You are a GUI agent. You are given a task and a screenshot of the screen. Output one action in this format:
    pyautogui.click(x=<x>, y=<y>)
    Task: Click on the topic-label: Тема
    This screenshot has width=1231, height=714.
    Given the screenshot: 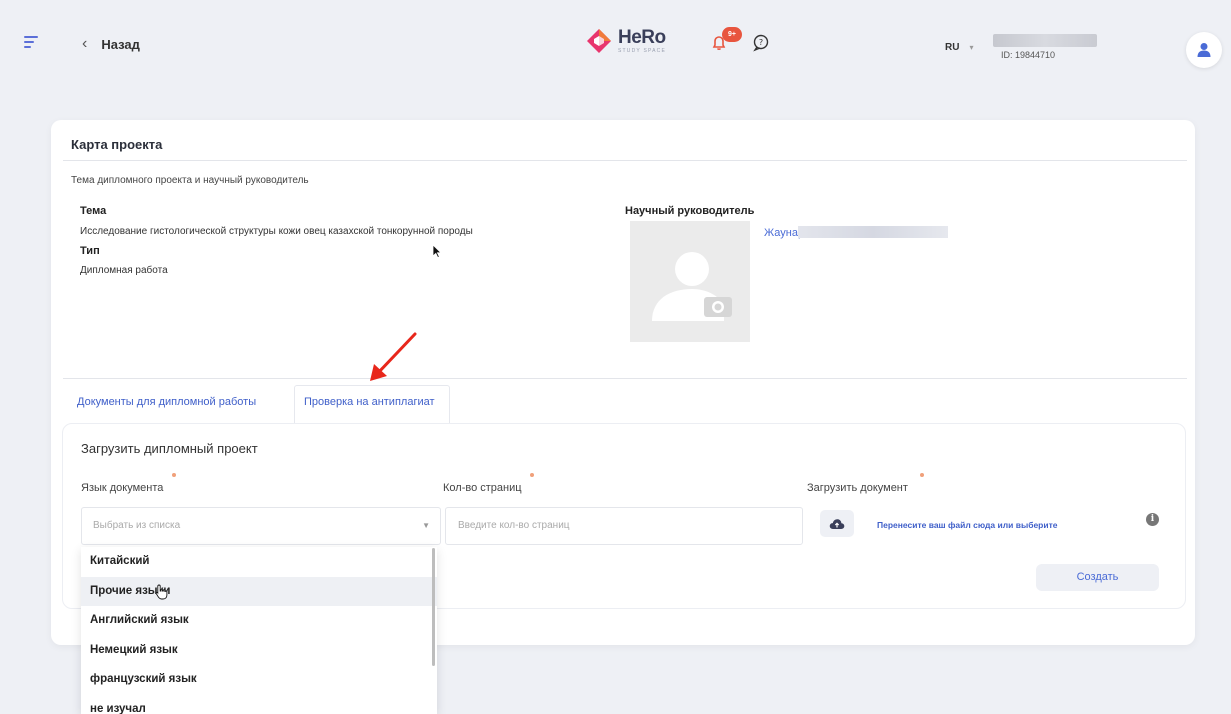 What is the action you would take?
    pyautogui.click(x=93, y=211)
    